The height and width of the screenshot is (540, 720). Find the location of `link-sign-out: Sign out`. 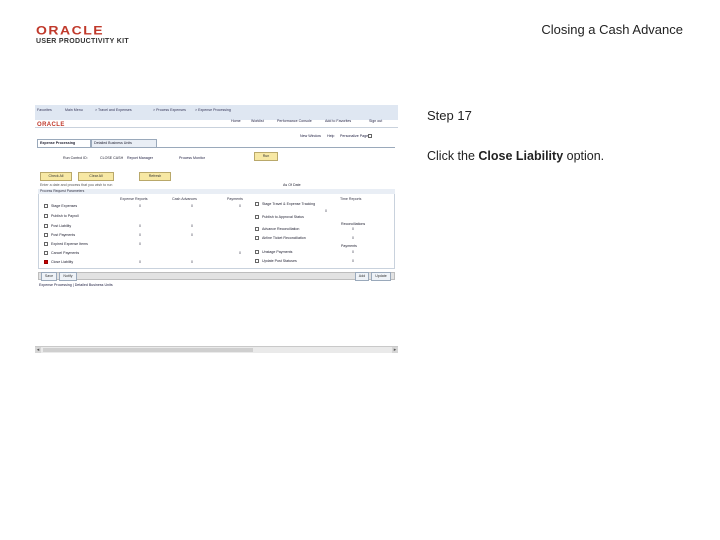

link-sign-out: Sign out is located at coordinates (375, 121).